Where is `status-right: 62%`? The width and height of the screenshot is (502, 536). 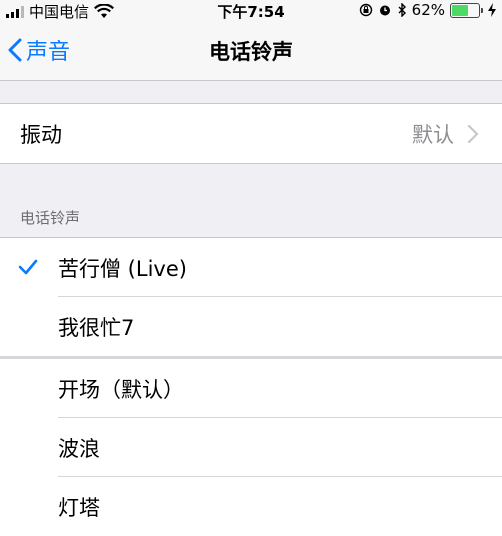 status-right: 62% is located at coordinates (427, 10).